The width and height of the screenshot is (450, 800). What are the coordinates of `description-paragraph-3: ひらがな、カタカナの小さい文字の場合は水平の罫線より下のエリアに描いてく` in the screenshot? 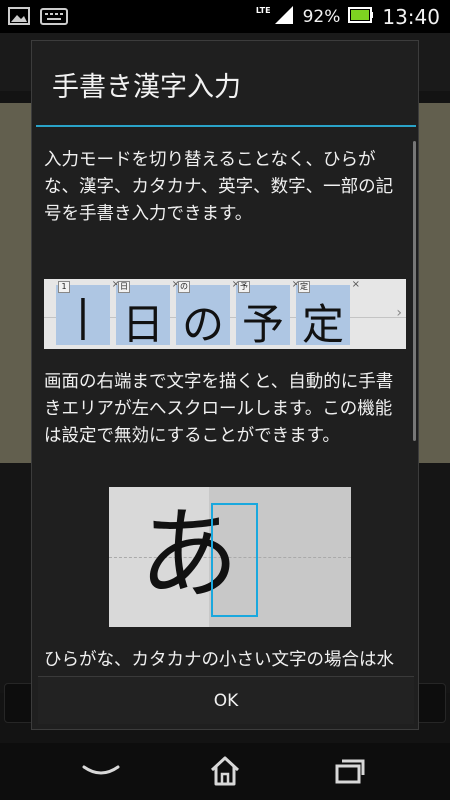 It's located at (219, 660).